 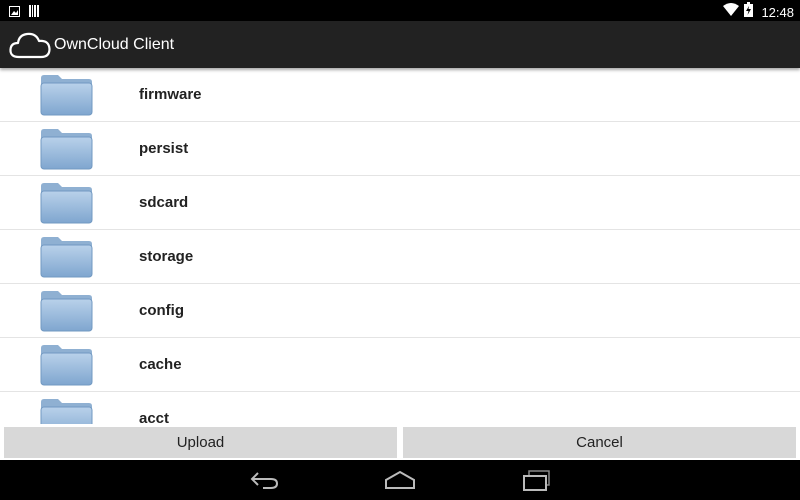 I want to click on back-icon, so click(x=265, y=480).